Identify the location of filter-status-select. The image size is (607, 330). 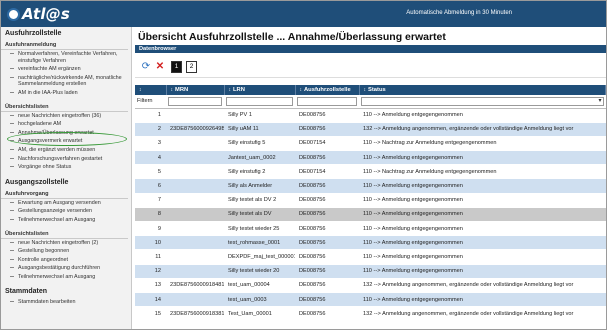
(482, 101).